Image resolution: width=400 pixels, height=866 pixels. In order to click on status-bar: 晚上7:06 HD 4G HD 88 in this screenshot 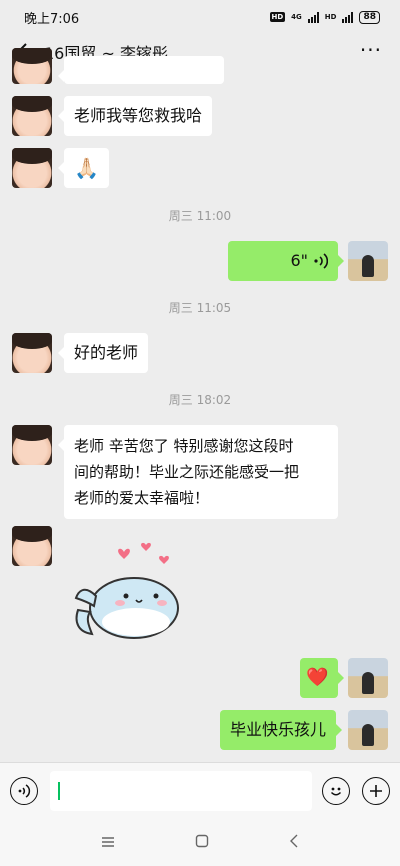, I will do `click(200, 17)`.